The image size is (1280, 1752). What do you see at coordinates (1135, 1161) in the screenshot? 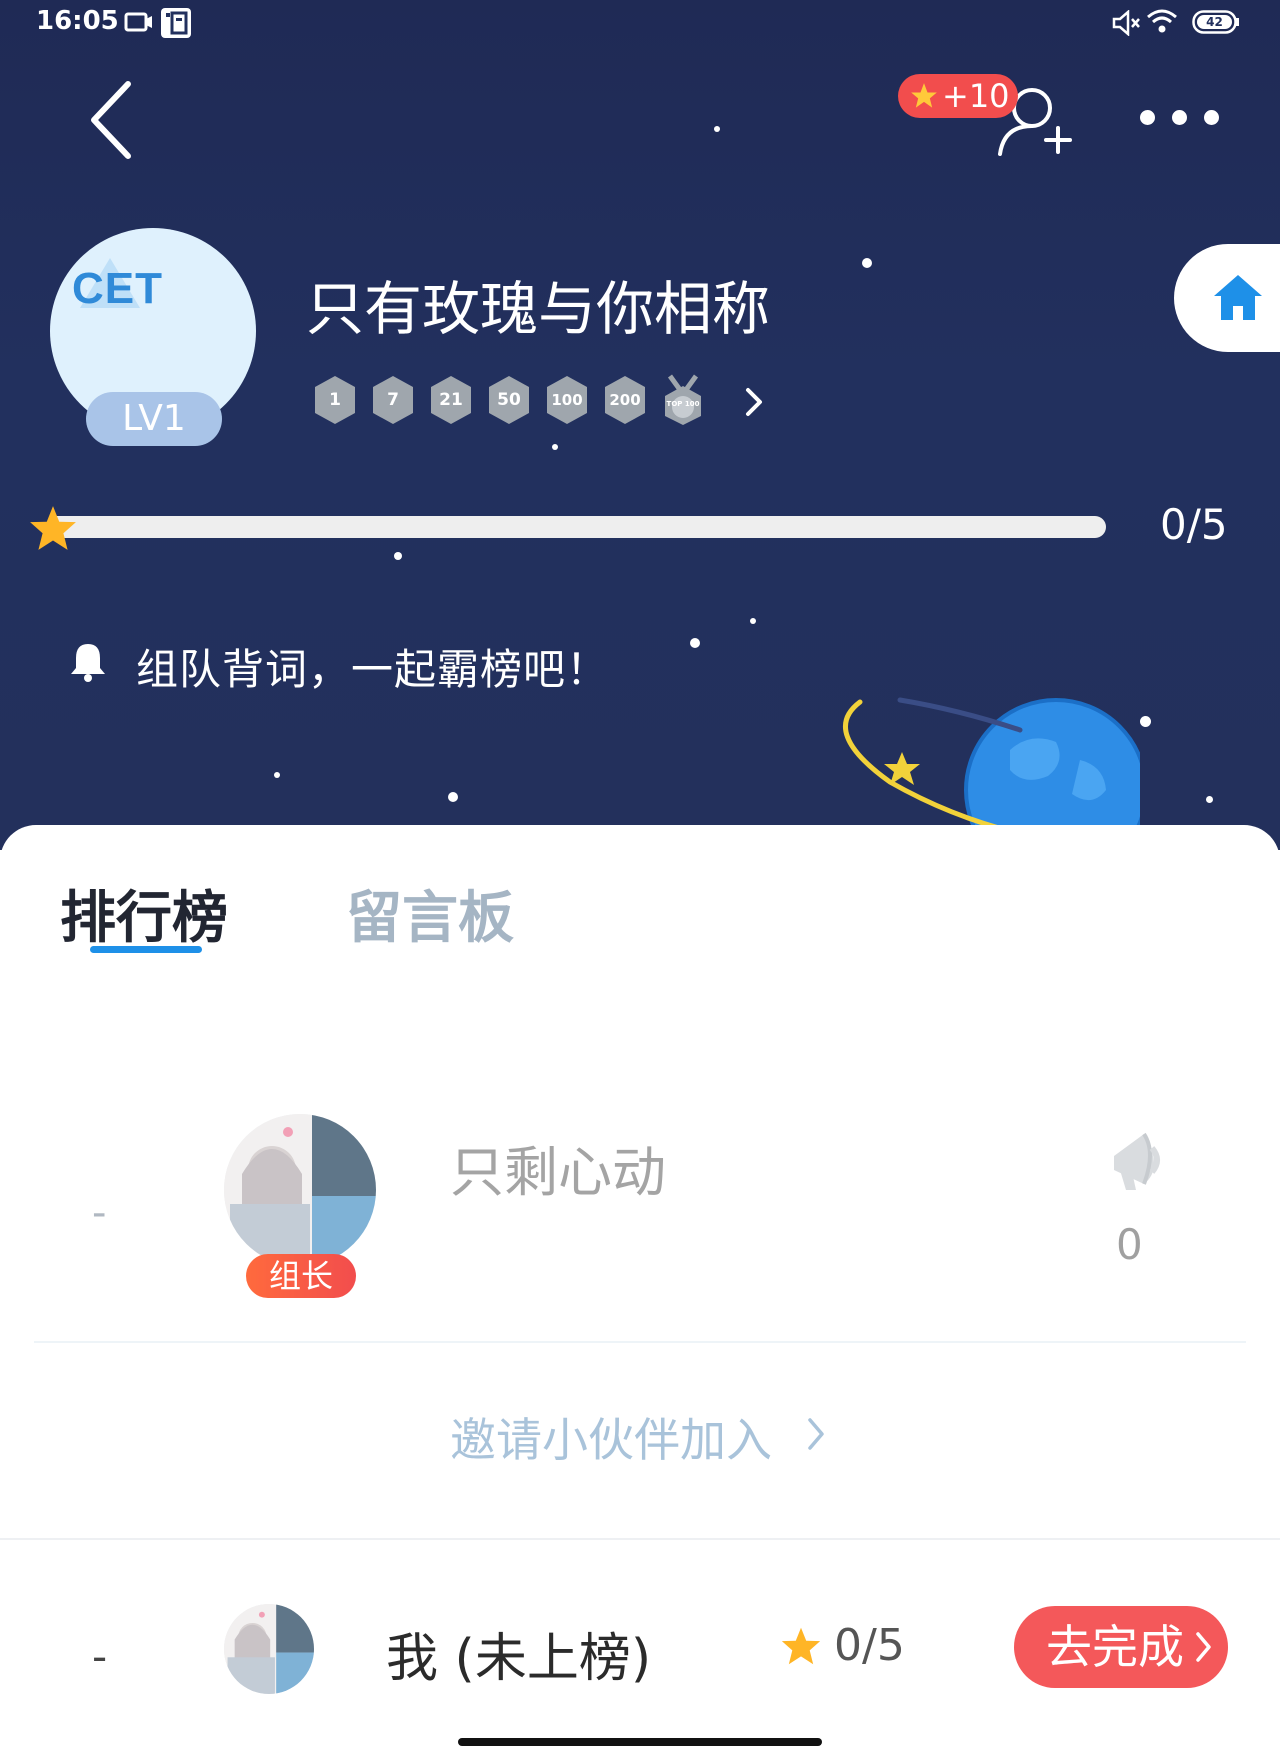
I see `megaphone-icon` at bounding box center [1135, 1161].